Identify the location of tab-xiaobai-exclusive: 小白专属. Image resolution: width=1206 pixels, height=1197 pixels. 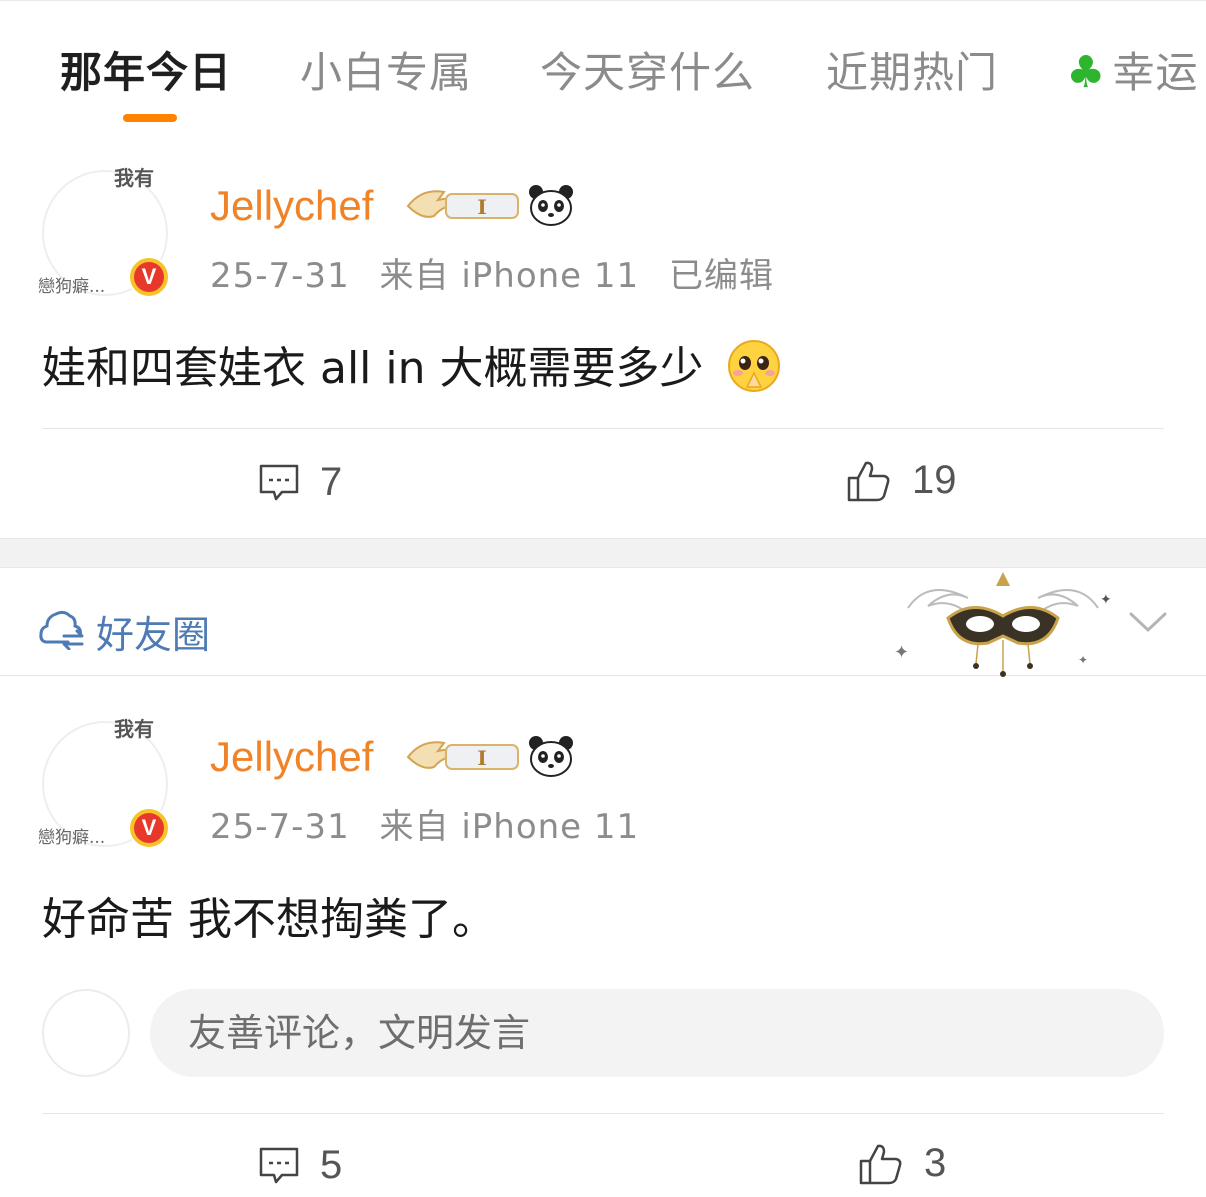
(386, 69).